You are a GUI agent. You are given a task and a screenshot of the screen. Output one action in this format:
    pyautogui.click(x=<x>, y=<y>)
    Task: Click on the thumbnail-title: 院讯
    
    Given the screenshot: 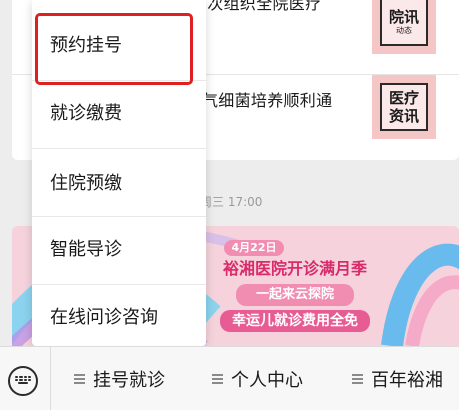 What is the action you would take?
    pyautogui.click(x=403, y=17)
    